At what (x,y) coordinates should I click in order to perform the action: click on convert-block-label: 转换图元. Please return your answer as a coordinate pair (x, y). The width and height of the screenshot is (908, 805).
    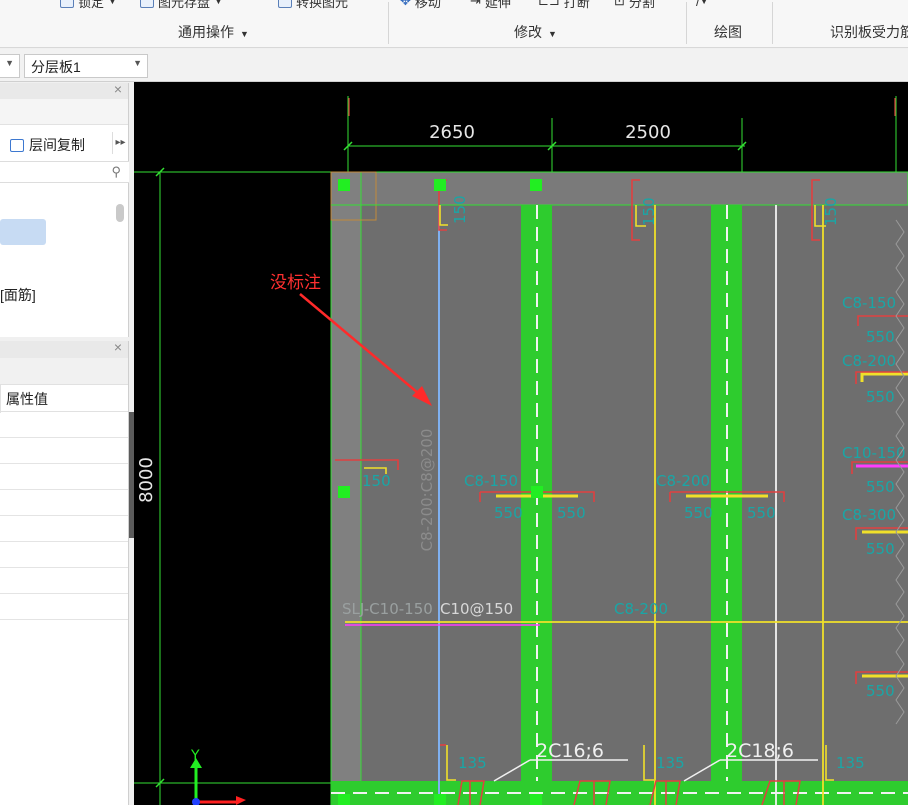
    Looking at the image, I should click on (322, 5).